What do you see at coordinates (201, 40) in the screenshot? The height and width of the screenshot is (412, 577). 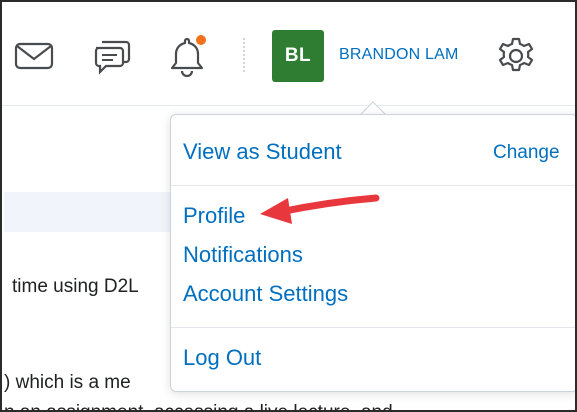 I see `notification-dot` at bounding box center [201, 40].